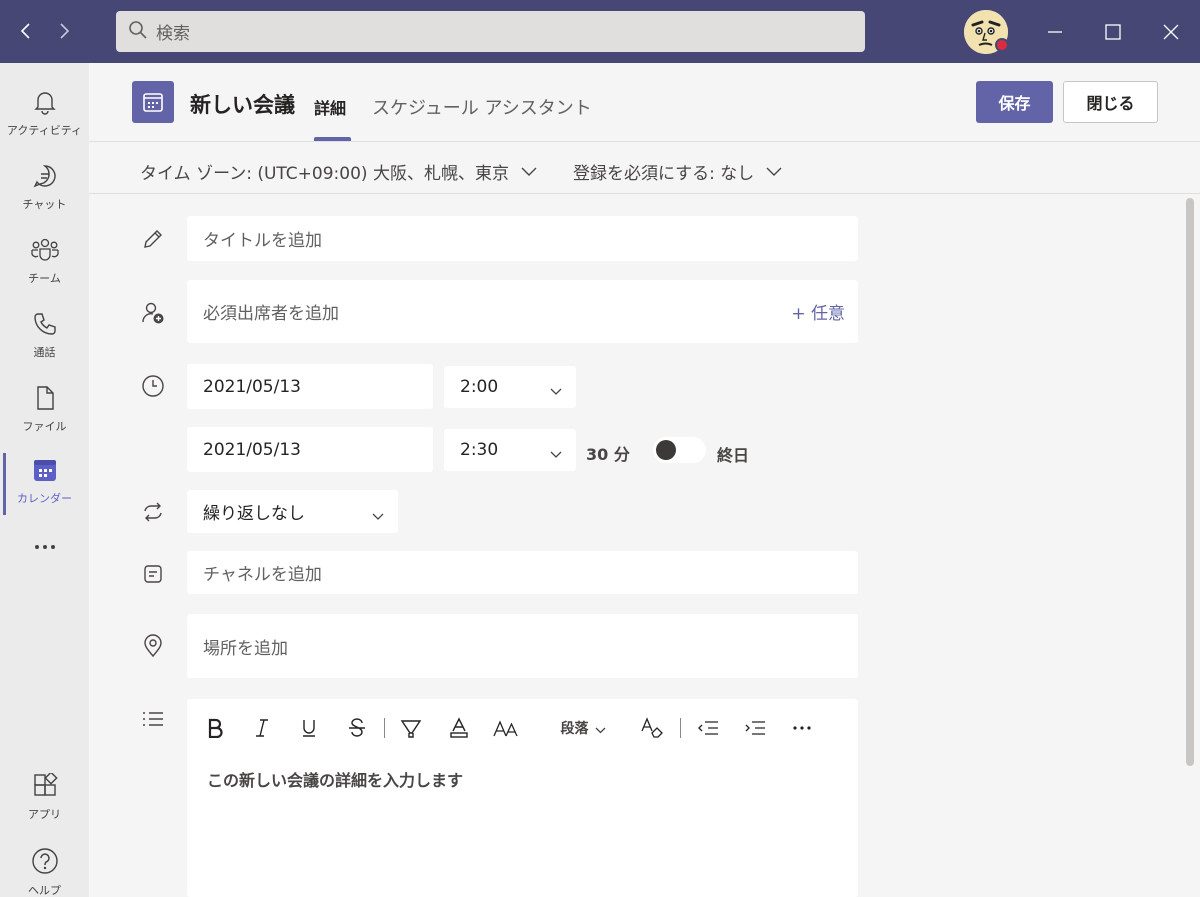 The width and height of the screenshot is (1200, 897). I want to click on meeting-header: 新しい会議 詳細 スケジュール アシスタント 保存 閉じる, so click(644, 102).